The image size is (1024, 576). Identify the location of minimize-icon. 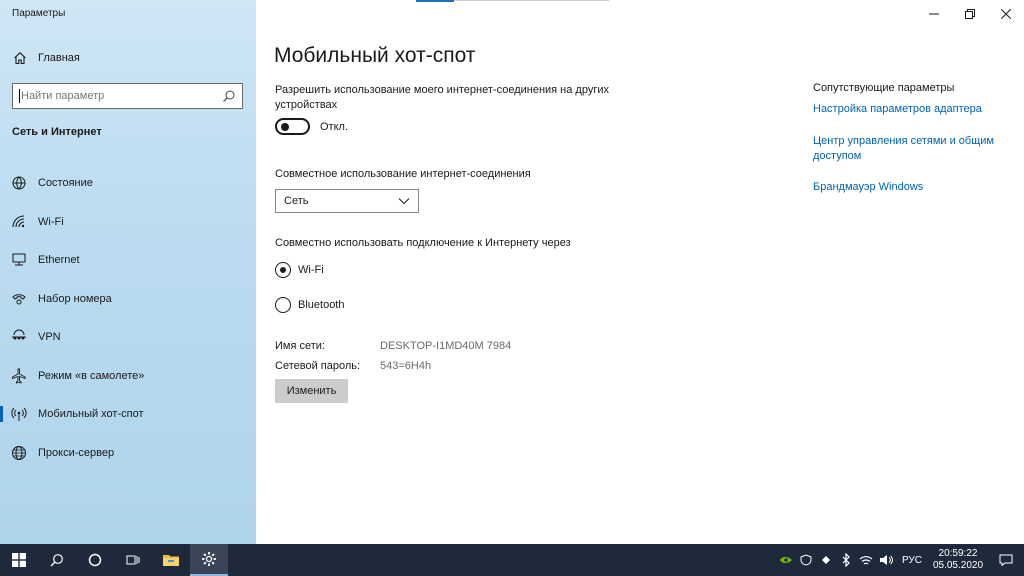
(934, 14).